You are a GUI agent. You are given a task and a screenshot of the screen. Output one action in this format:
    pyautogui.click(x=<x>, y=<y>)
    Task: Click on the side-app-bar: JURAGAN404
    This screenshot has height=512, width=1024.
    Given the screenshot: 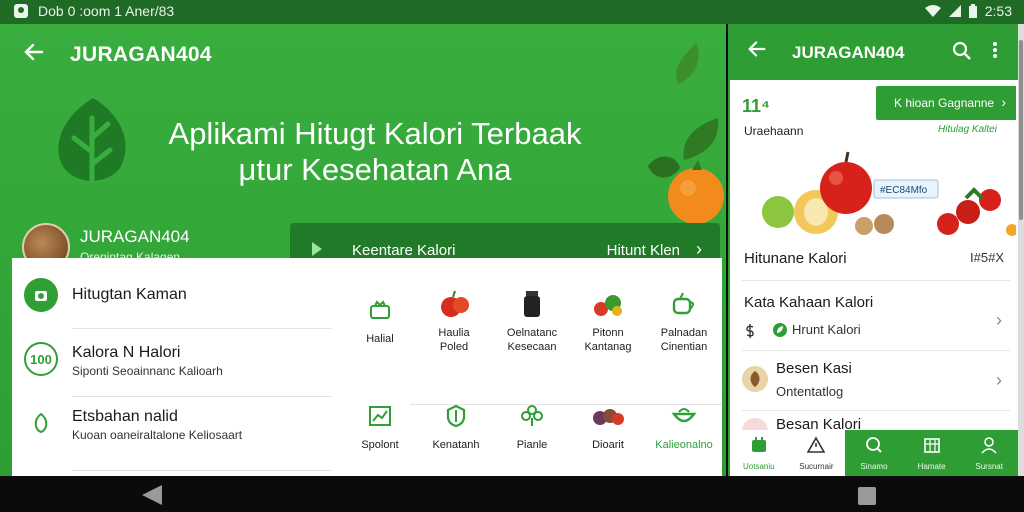 What is the action you would take?
    pyautogui.click(x=874, y=52)
    